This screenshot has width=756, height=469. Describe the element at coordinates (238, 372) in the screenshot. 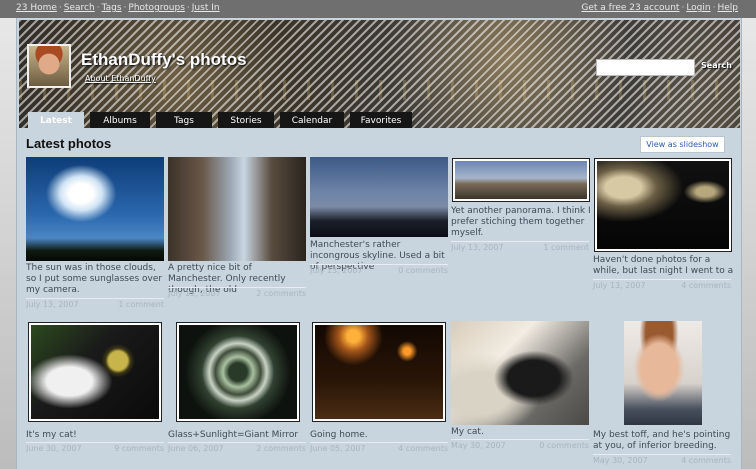

I see `photo-thumbnail-glass-mirror` at that location.